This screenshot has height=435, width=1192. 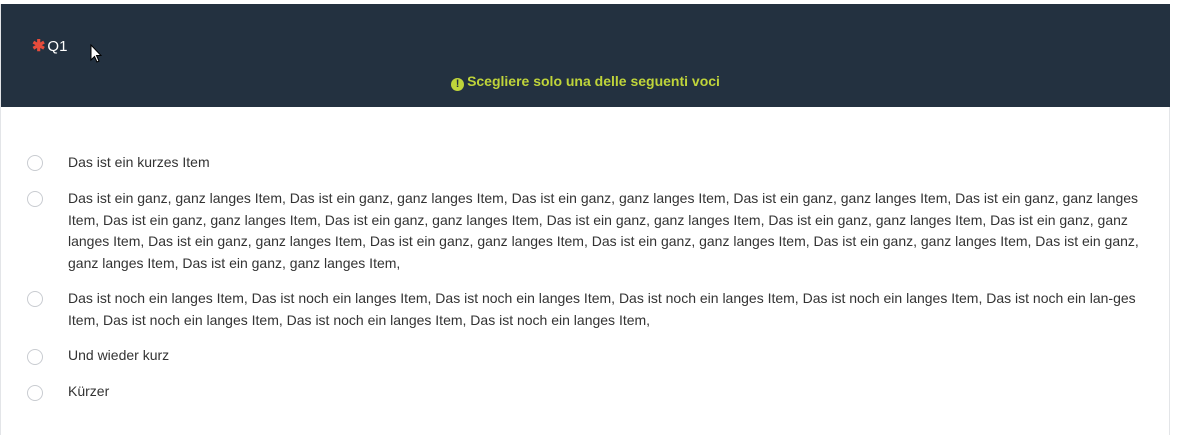 I want to click on mouse-cursor-icon, so click(x=96, y=53).